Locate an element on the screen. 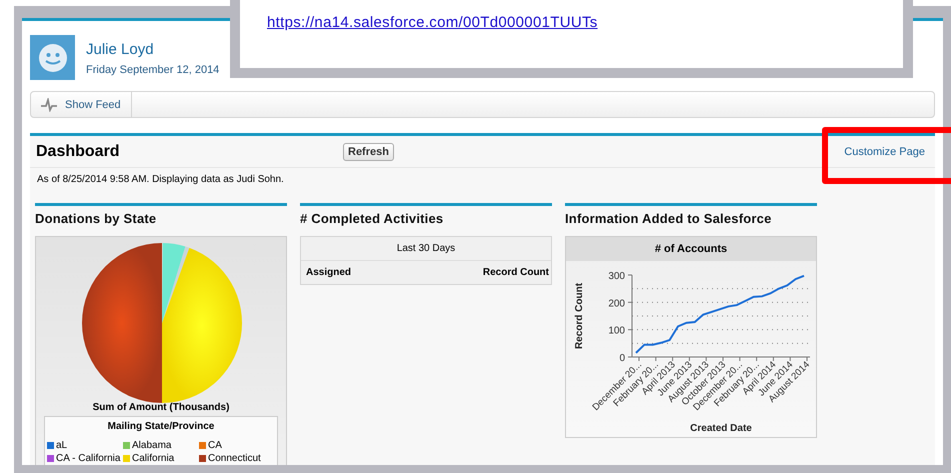  user-name: Julie Loyd is located at coordinates (153, 49).